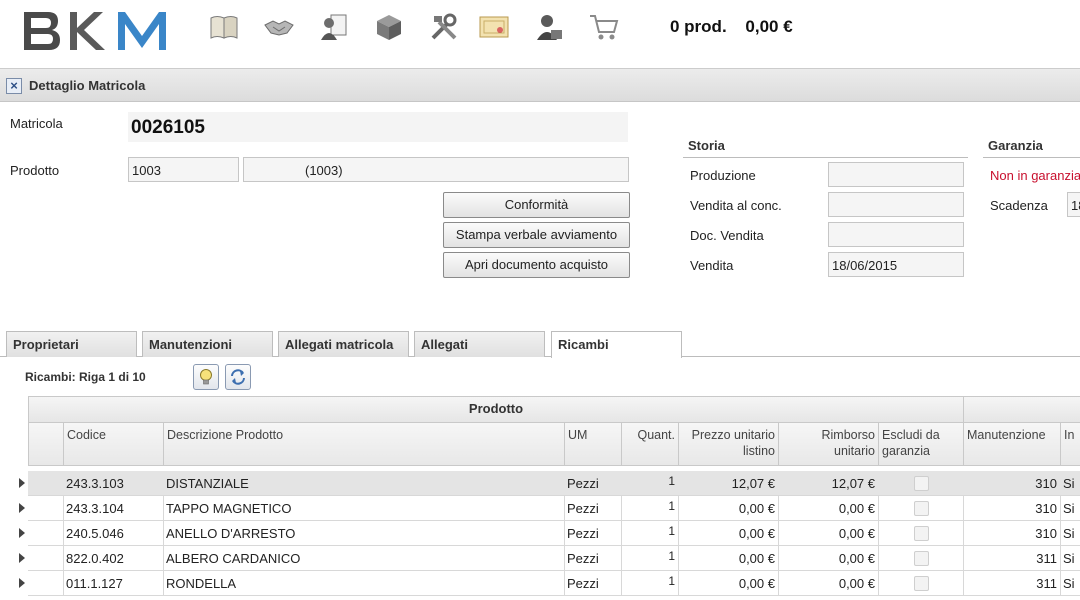 The height and width of the screenshot is (600, 1080). What do you see at coordinates (536, 265) in the screenshot?
I see `apri-documento-button: Apri documento acquisto` at bounding box center [536, 265].